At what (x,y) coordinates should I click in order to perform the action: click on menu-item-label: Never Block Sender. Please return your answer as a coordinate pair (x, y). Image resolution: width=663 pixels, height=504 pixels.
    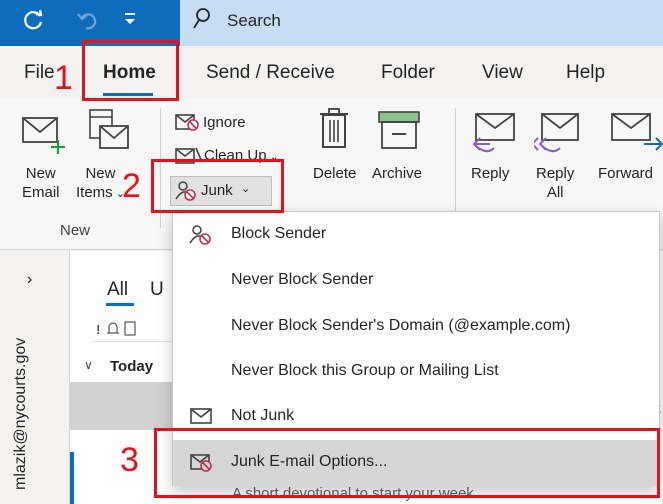
    Looking at the image, I should click on (302, 279).